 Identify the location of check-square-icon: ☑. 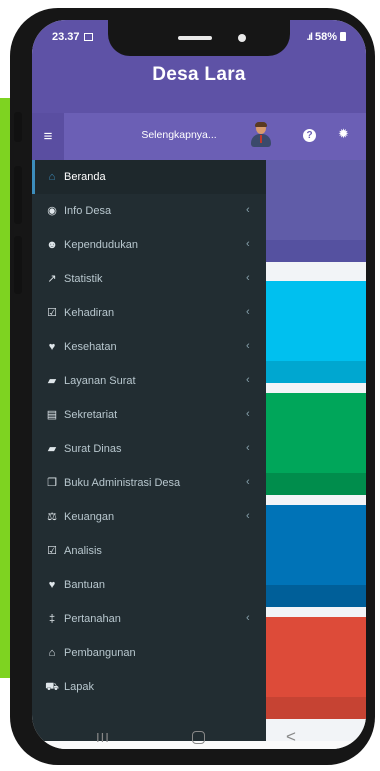
(52, 551).